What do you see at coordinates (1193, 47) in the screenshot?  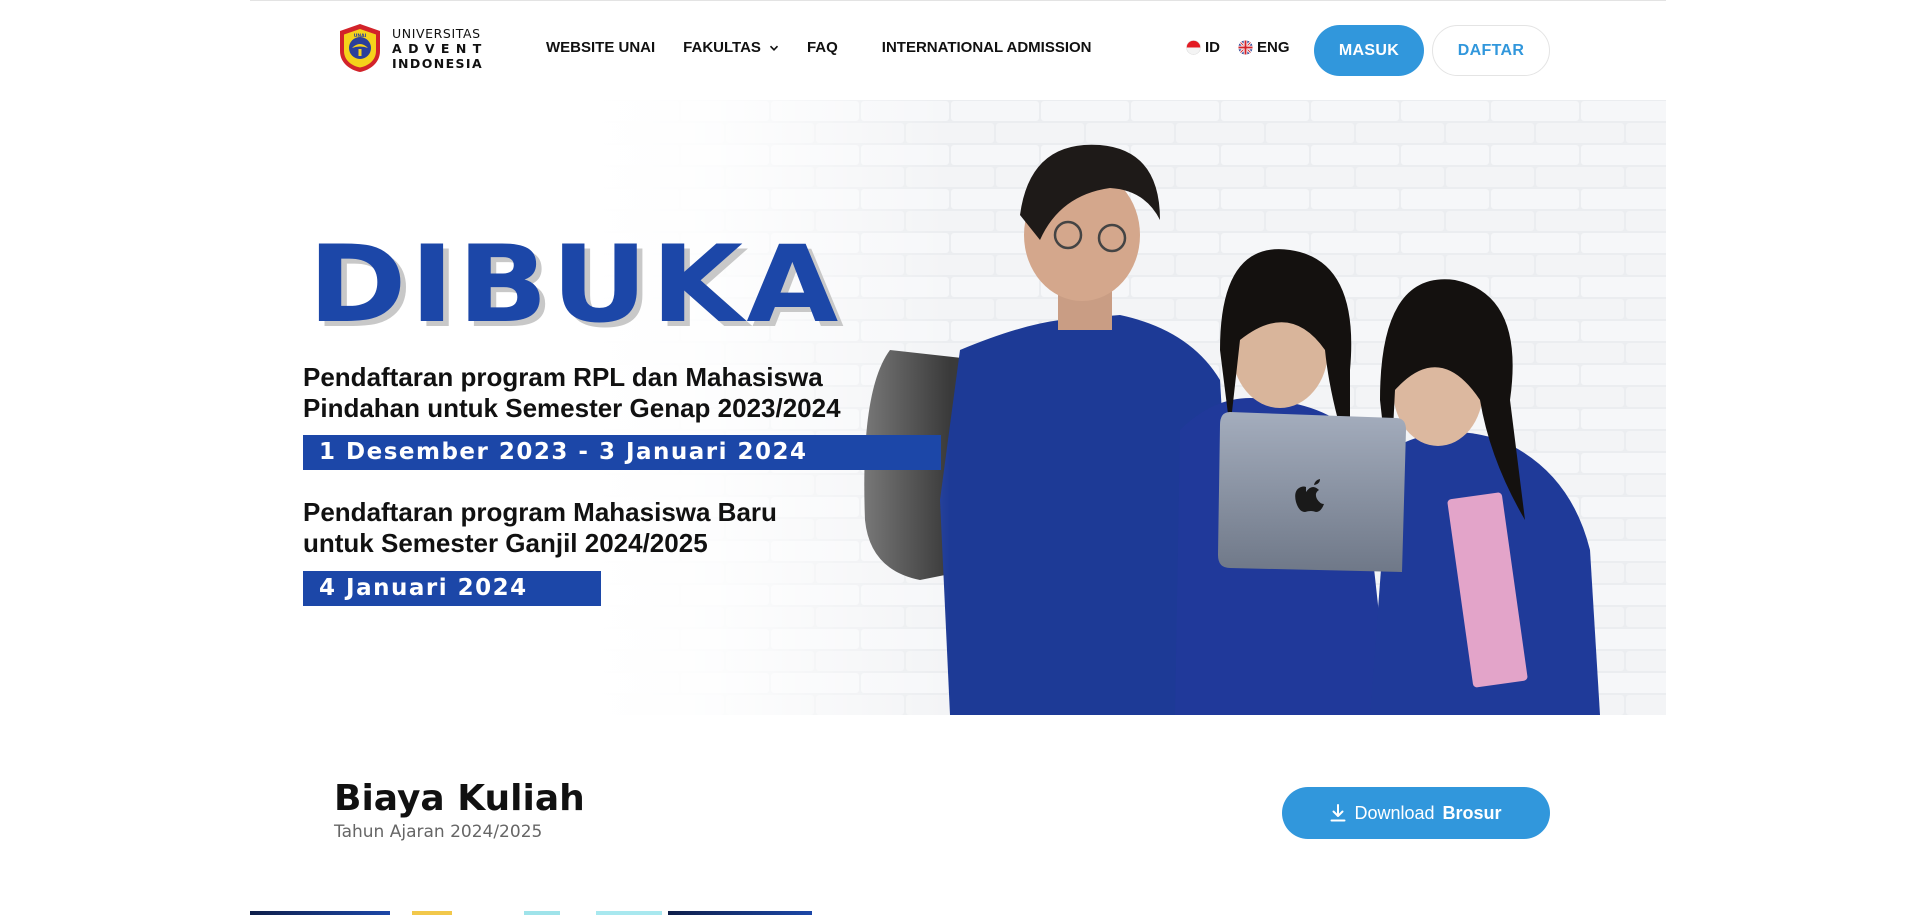 I see `indonesia-flag-icon` at bounding box center [1193, 47].